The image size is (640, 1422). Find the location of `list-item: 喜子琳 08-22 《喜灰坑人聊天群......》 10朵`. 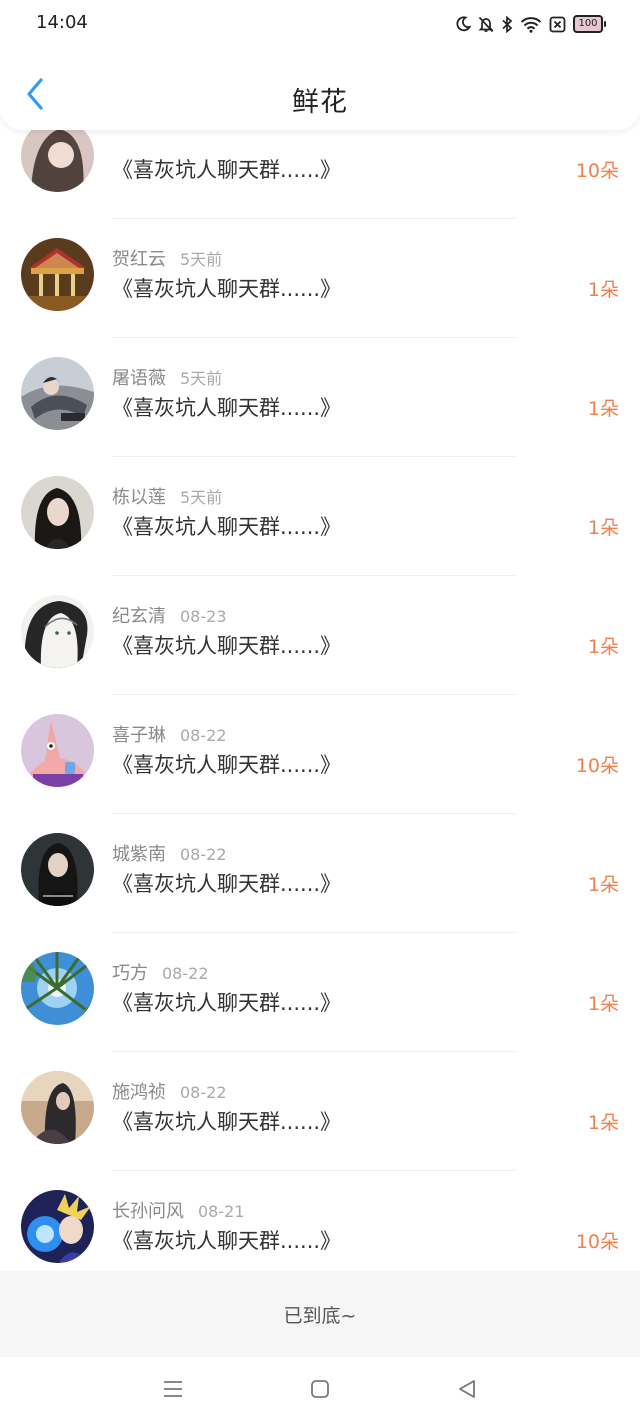

list-item: 喜子琳 08-22 《喜灰坑人聊天群......》 10朵 is located at coordinates (320, 754).